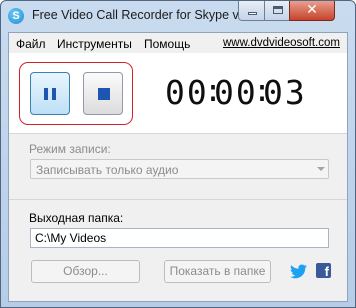 This screenshot has height=308, width=356. I want to click on timer-minutes: 00, so click(236, 92).